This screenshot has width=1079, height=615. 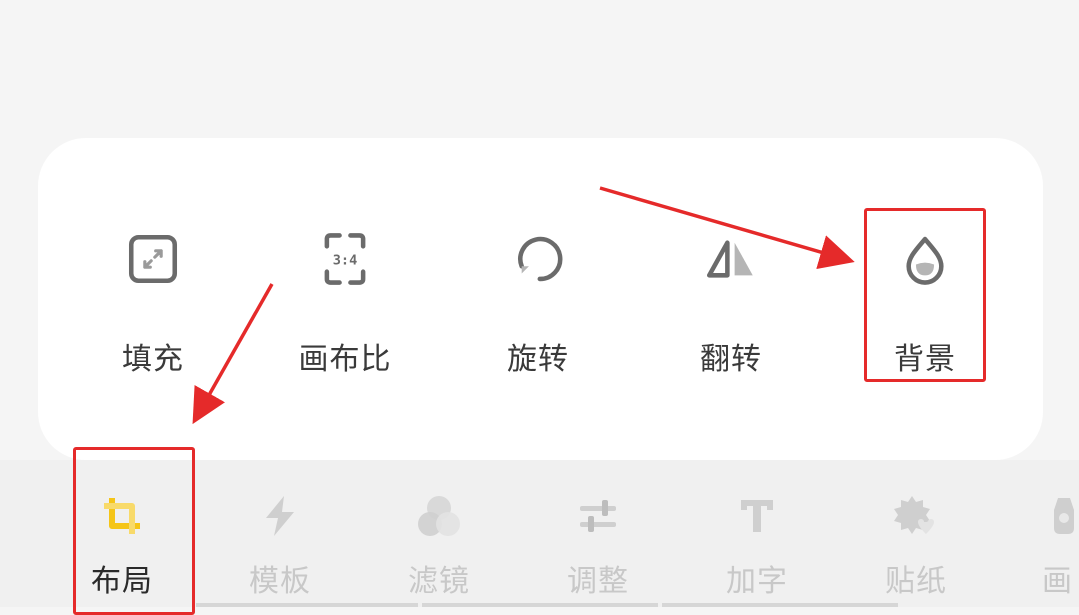 I want to click on tab-adjust: 调整, so click(x=598, y=543).